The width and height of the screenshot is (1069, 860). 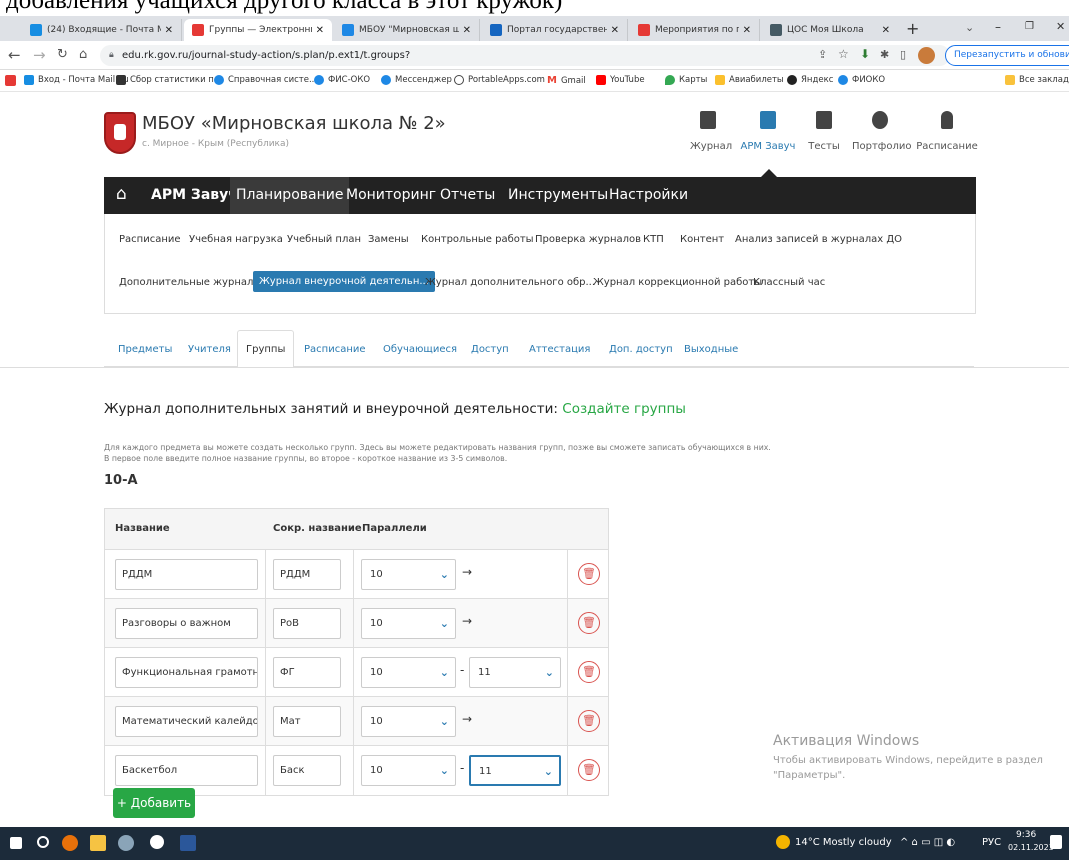 I want to click on subnav-correctional: Журнал коррекционной работы, so click(x=677, y=282).